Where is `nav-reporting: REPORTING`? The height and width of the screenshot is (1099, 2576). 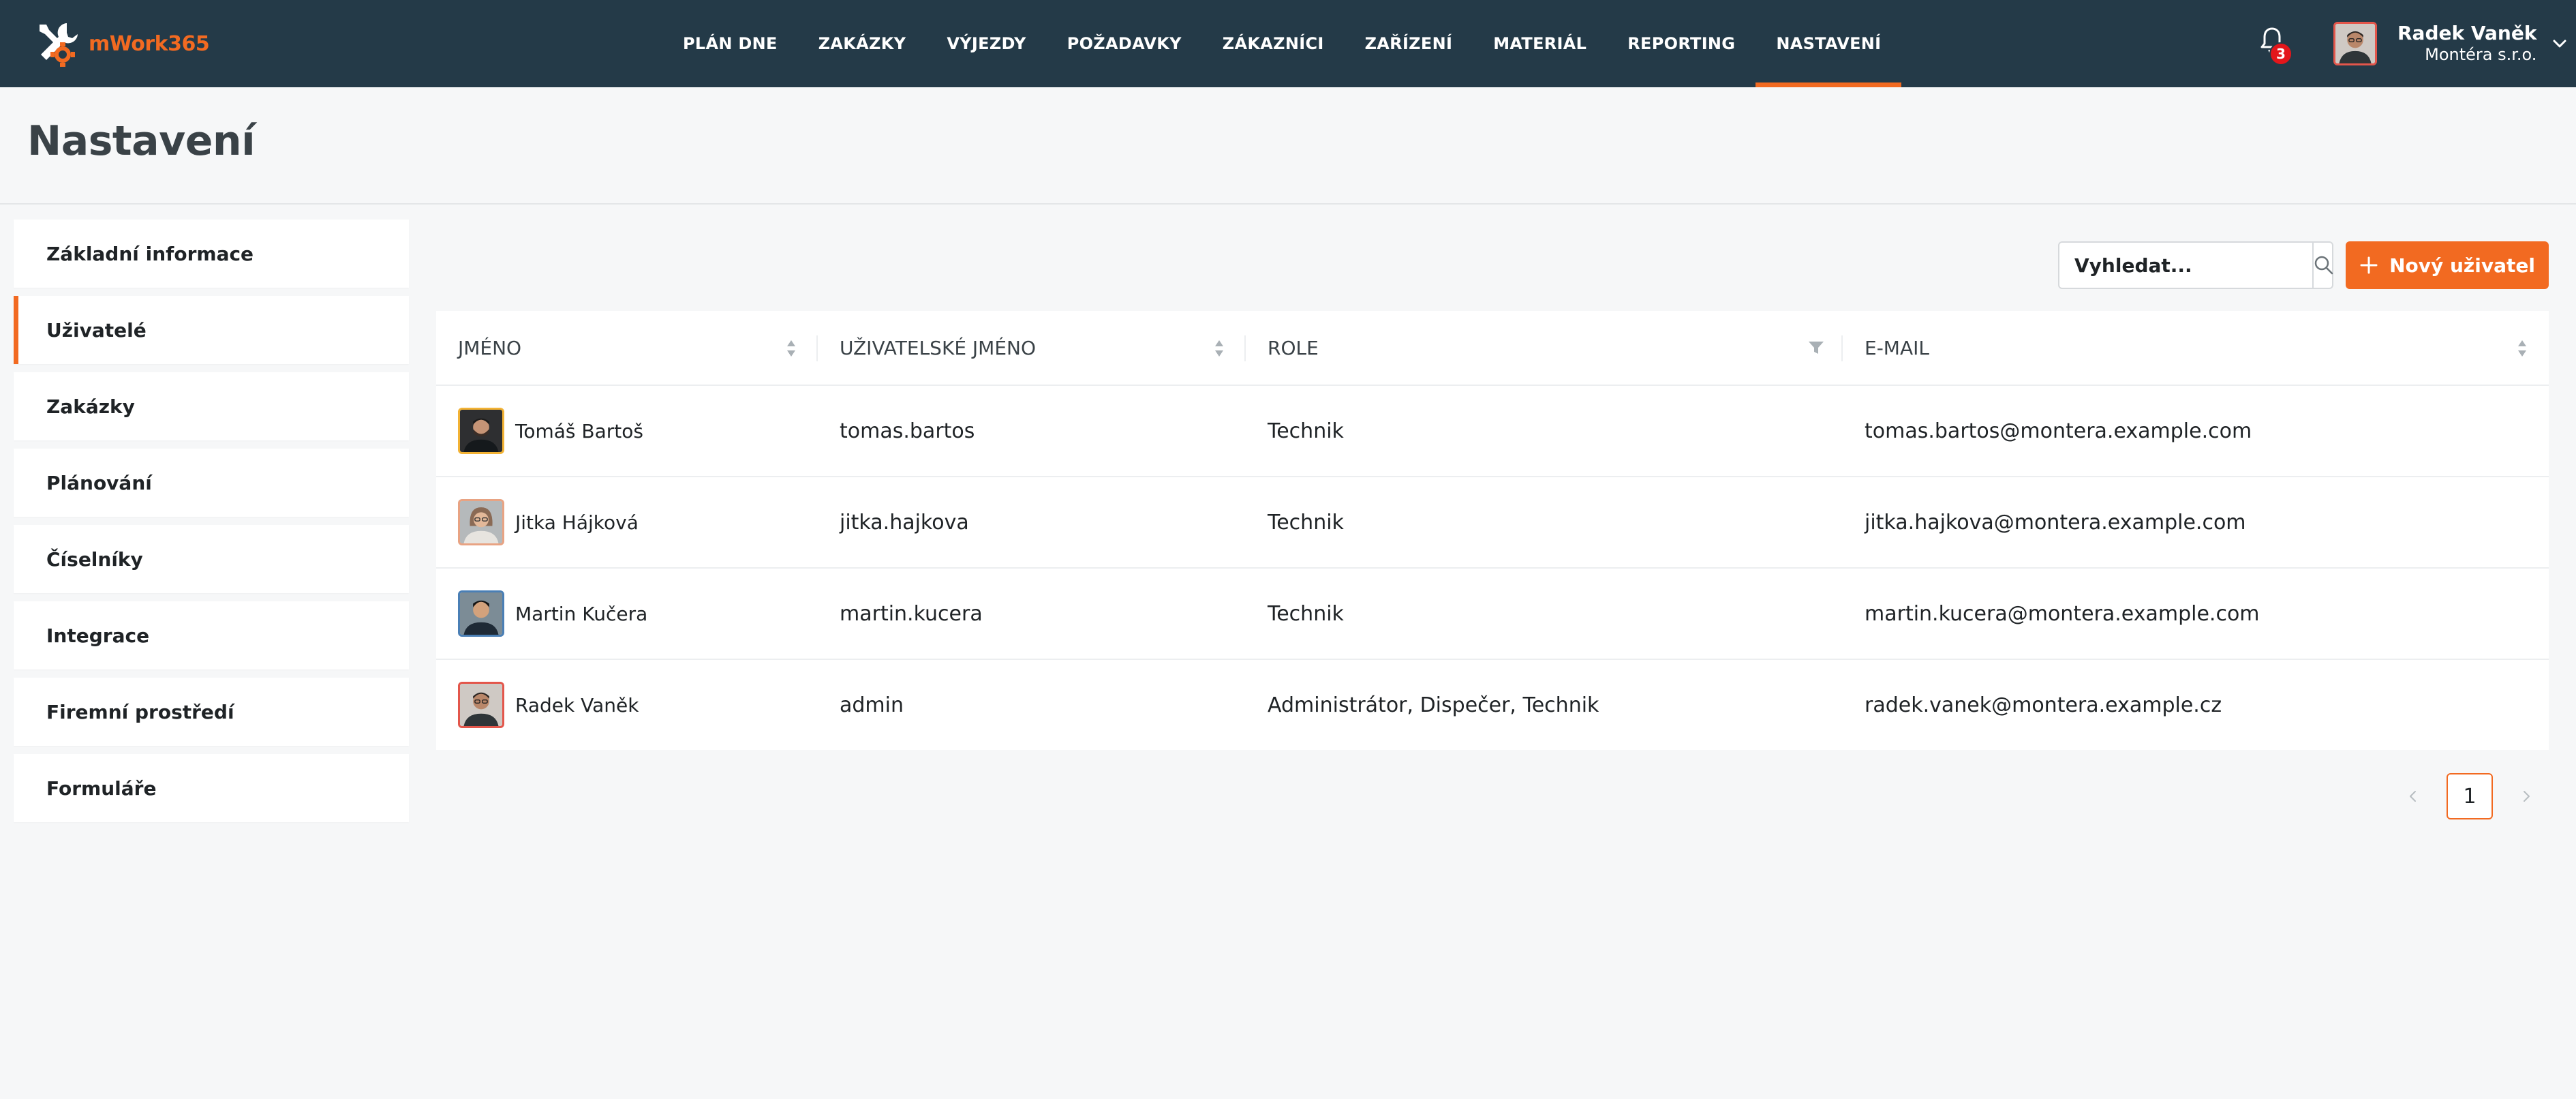 nav-reporting: REPORTING is located at coordinates (1681, 43).